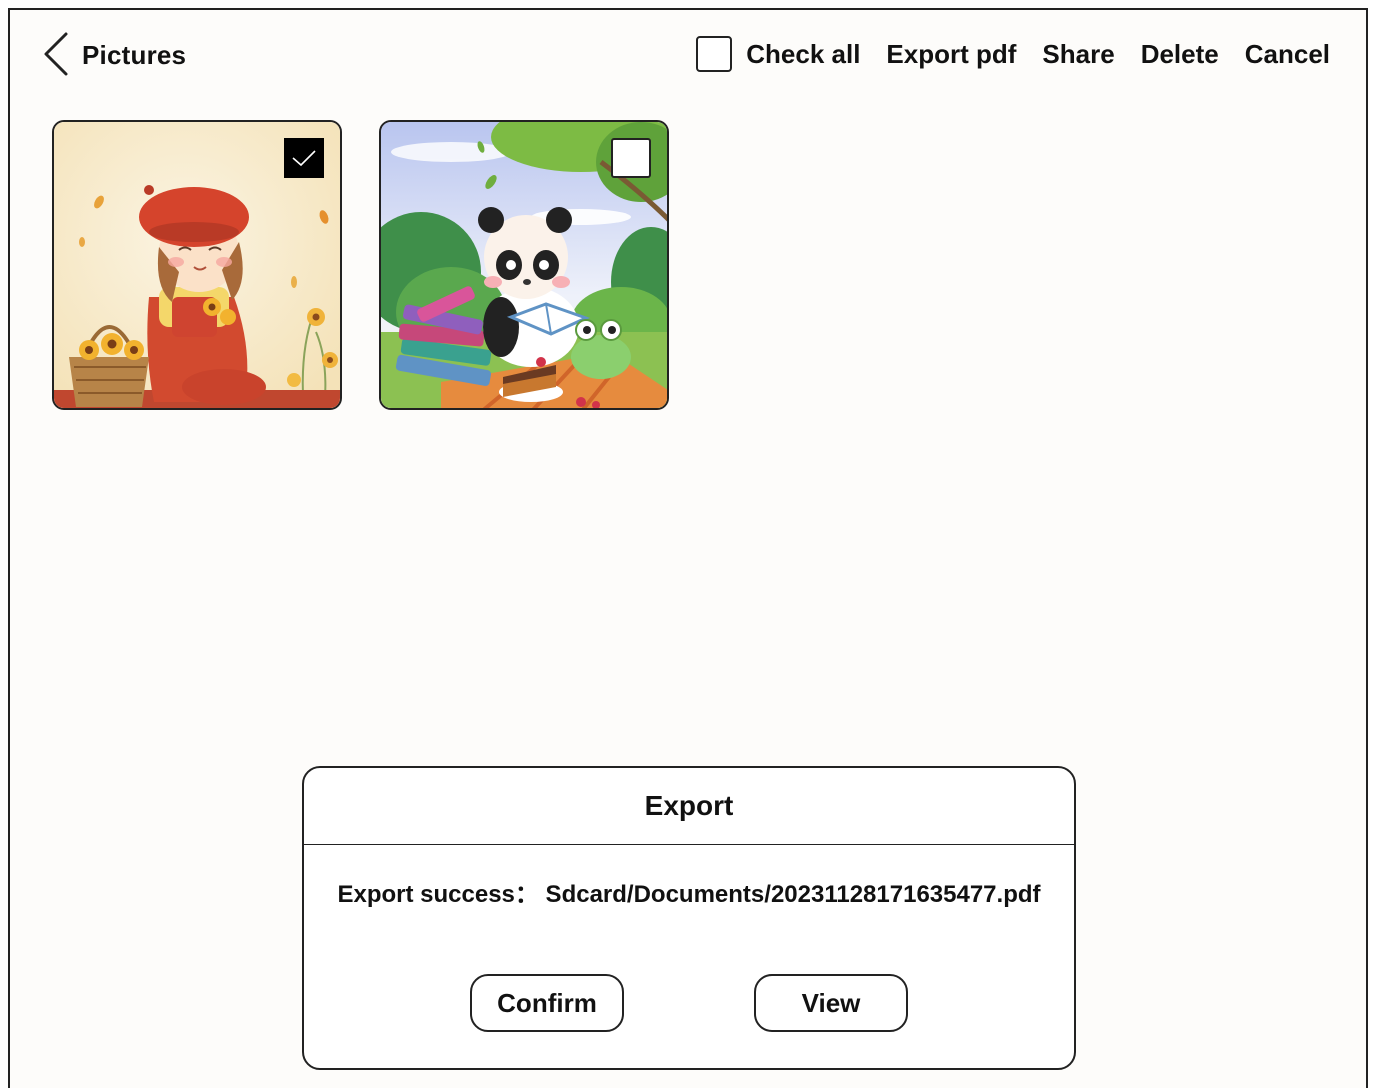  I want to click on back-button, so click(58, 54).